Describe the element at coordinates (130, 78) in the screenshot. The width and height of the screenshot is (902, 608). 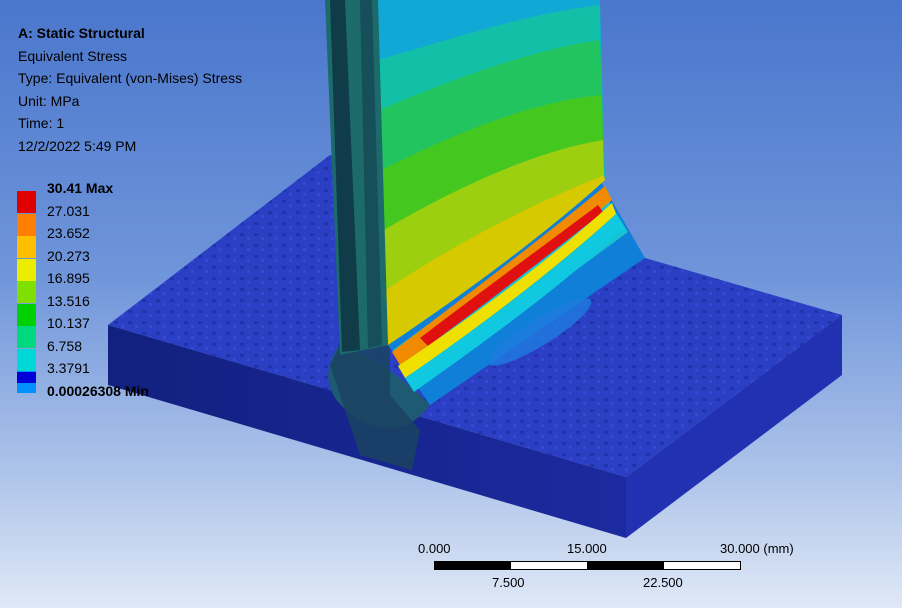
I see `result-type: Type: Equivalent (von-Mises) Stress` at that location.